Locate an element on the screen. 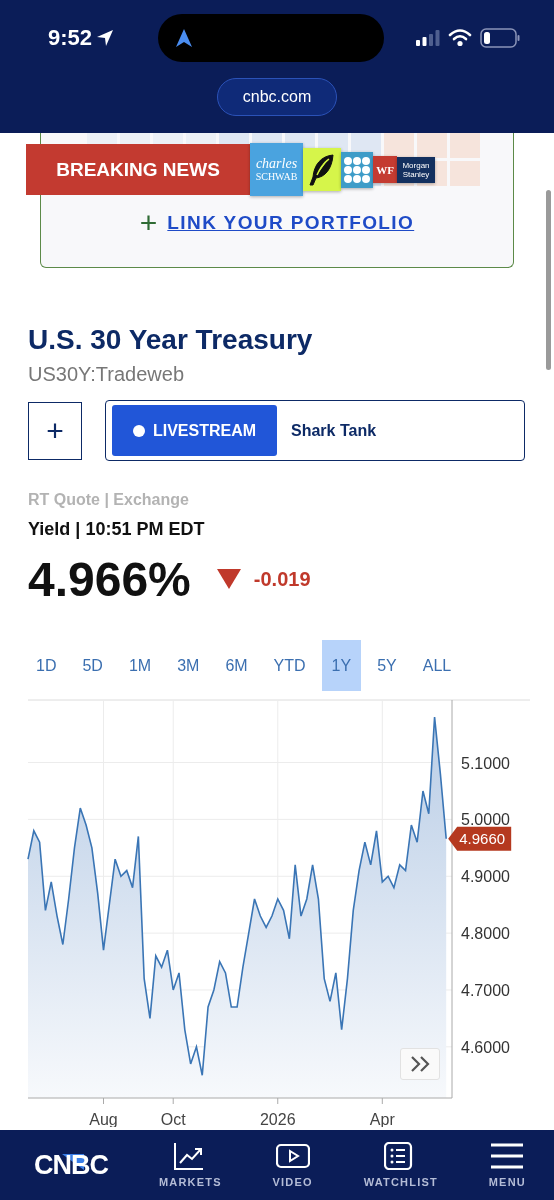 This screenshot has width=554, height=1200. nav-tab: VIDEO is located at coordinates (292, 1165).